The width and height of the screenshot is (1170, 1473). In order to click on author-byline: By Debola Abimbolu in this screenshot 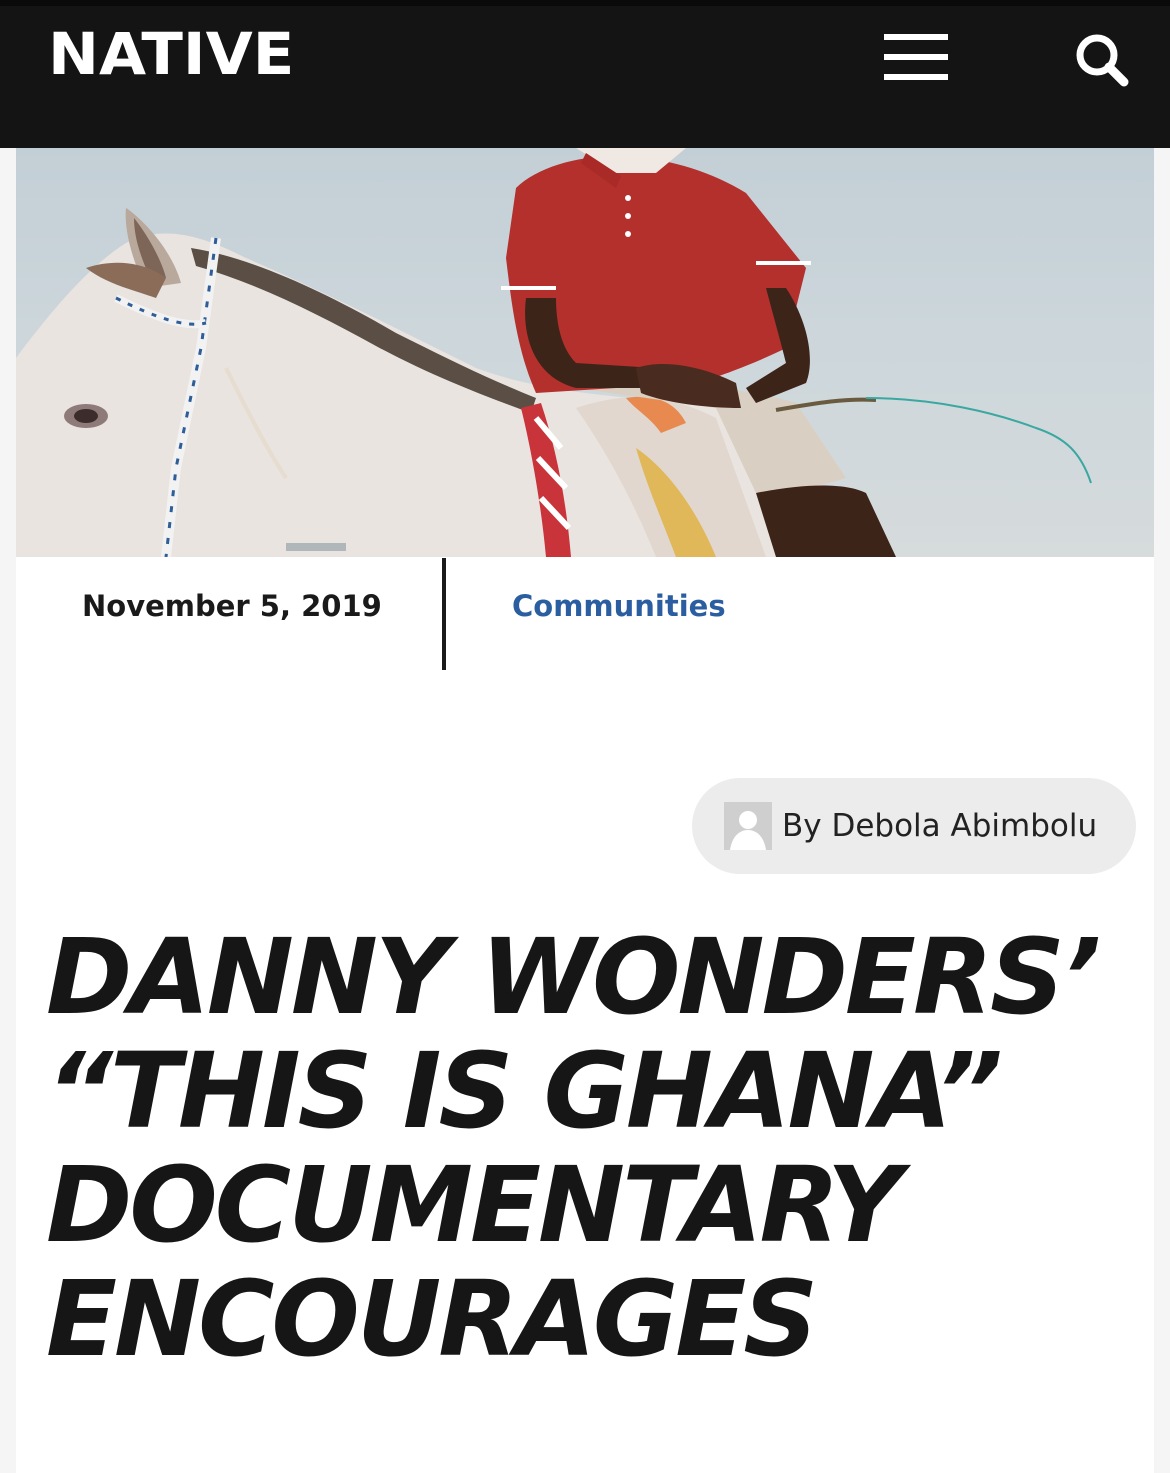, I will do `click(914, 826)`.